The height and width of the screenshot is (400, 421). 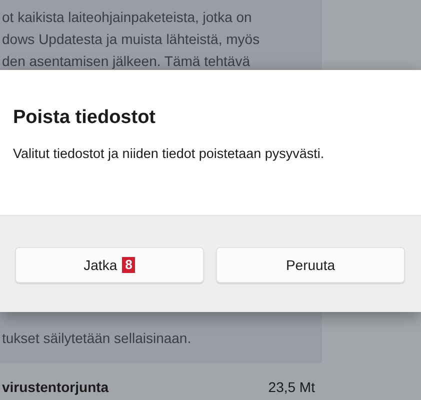 What do you see at coordinates (109, 265) in the screenshot?
I see `dialog-button: Jatka 8` at bounding box center [109, 265].